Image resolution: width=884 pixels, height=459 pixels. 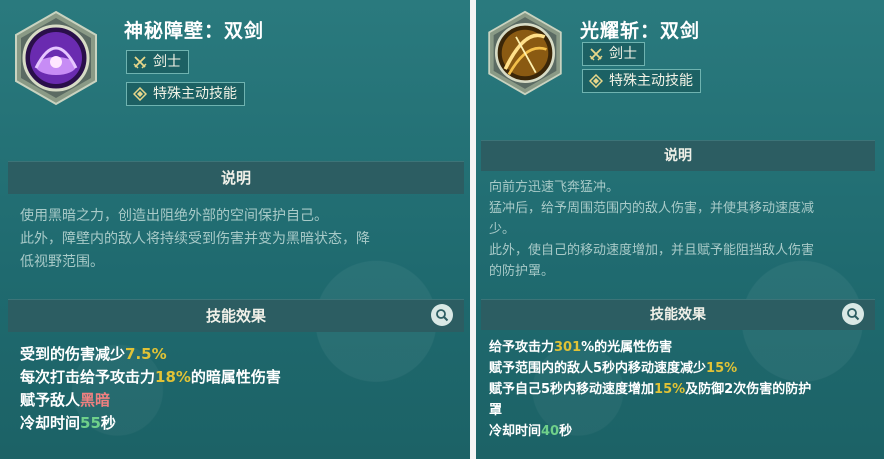 I want to click on effect-line: 赋予敌人黑暗, so click(x=65, y=400).